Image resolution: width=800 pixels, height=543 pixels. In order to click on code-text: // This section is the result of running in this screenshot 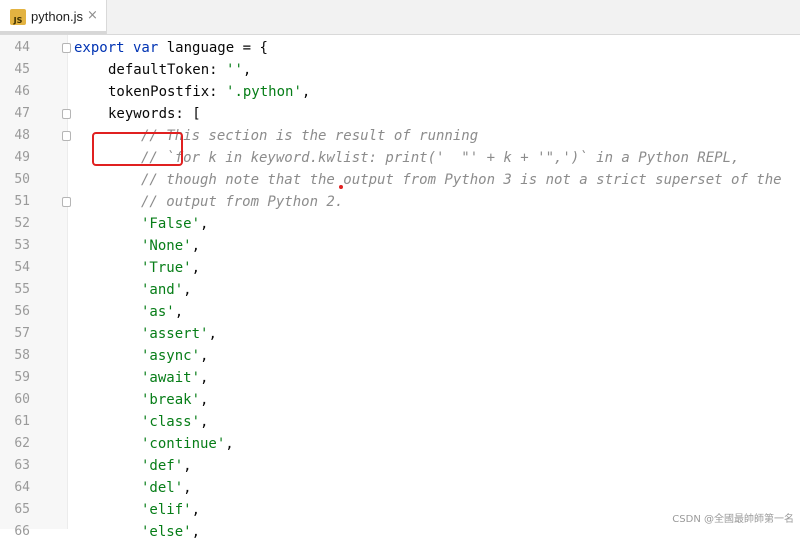, I will do `click(309, 136)`.